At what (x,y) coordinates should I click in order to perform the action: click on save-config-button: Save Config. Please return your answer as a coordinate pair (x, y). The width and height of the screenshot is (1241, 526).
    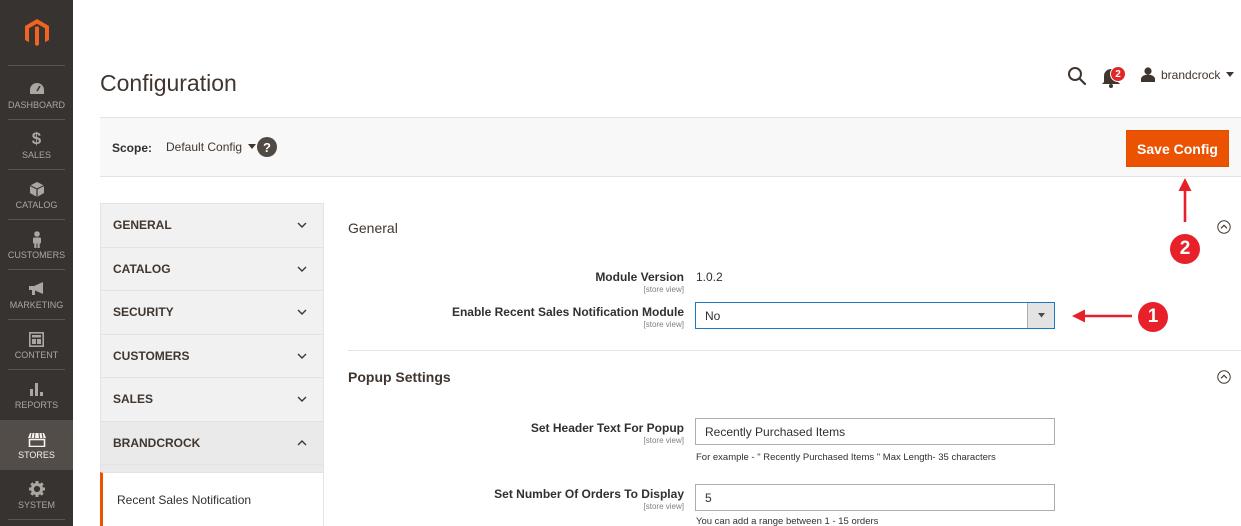
    Looking at the image, I should click on (1177, 148).